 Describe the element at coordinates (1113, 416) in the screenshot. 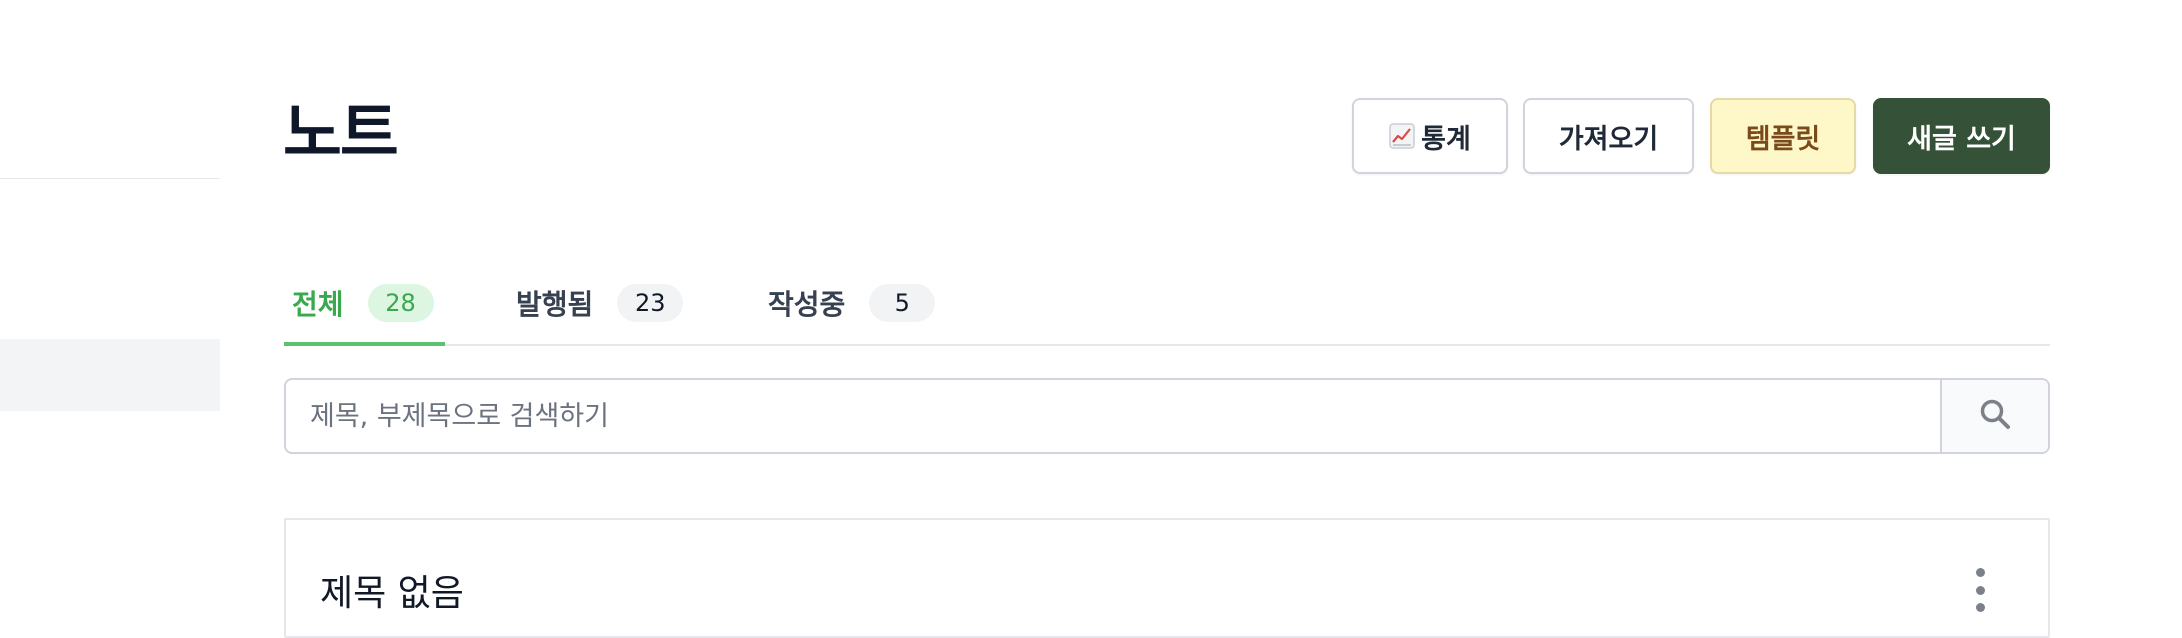

I see `search-input` at that location.